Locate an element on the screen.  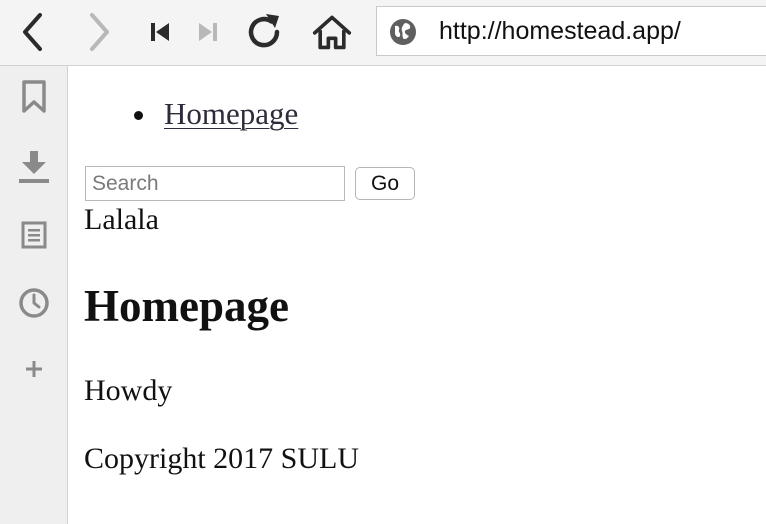
skip-back-icon is located at coordinates (160, 32).